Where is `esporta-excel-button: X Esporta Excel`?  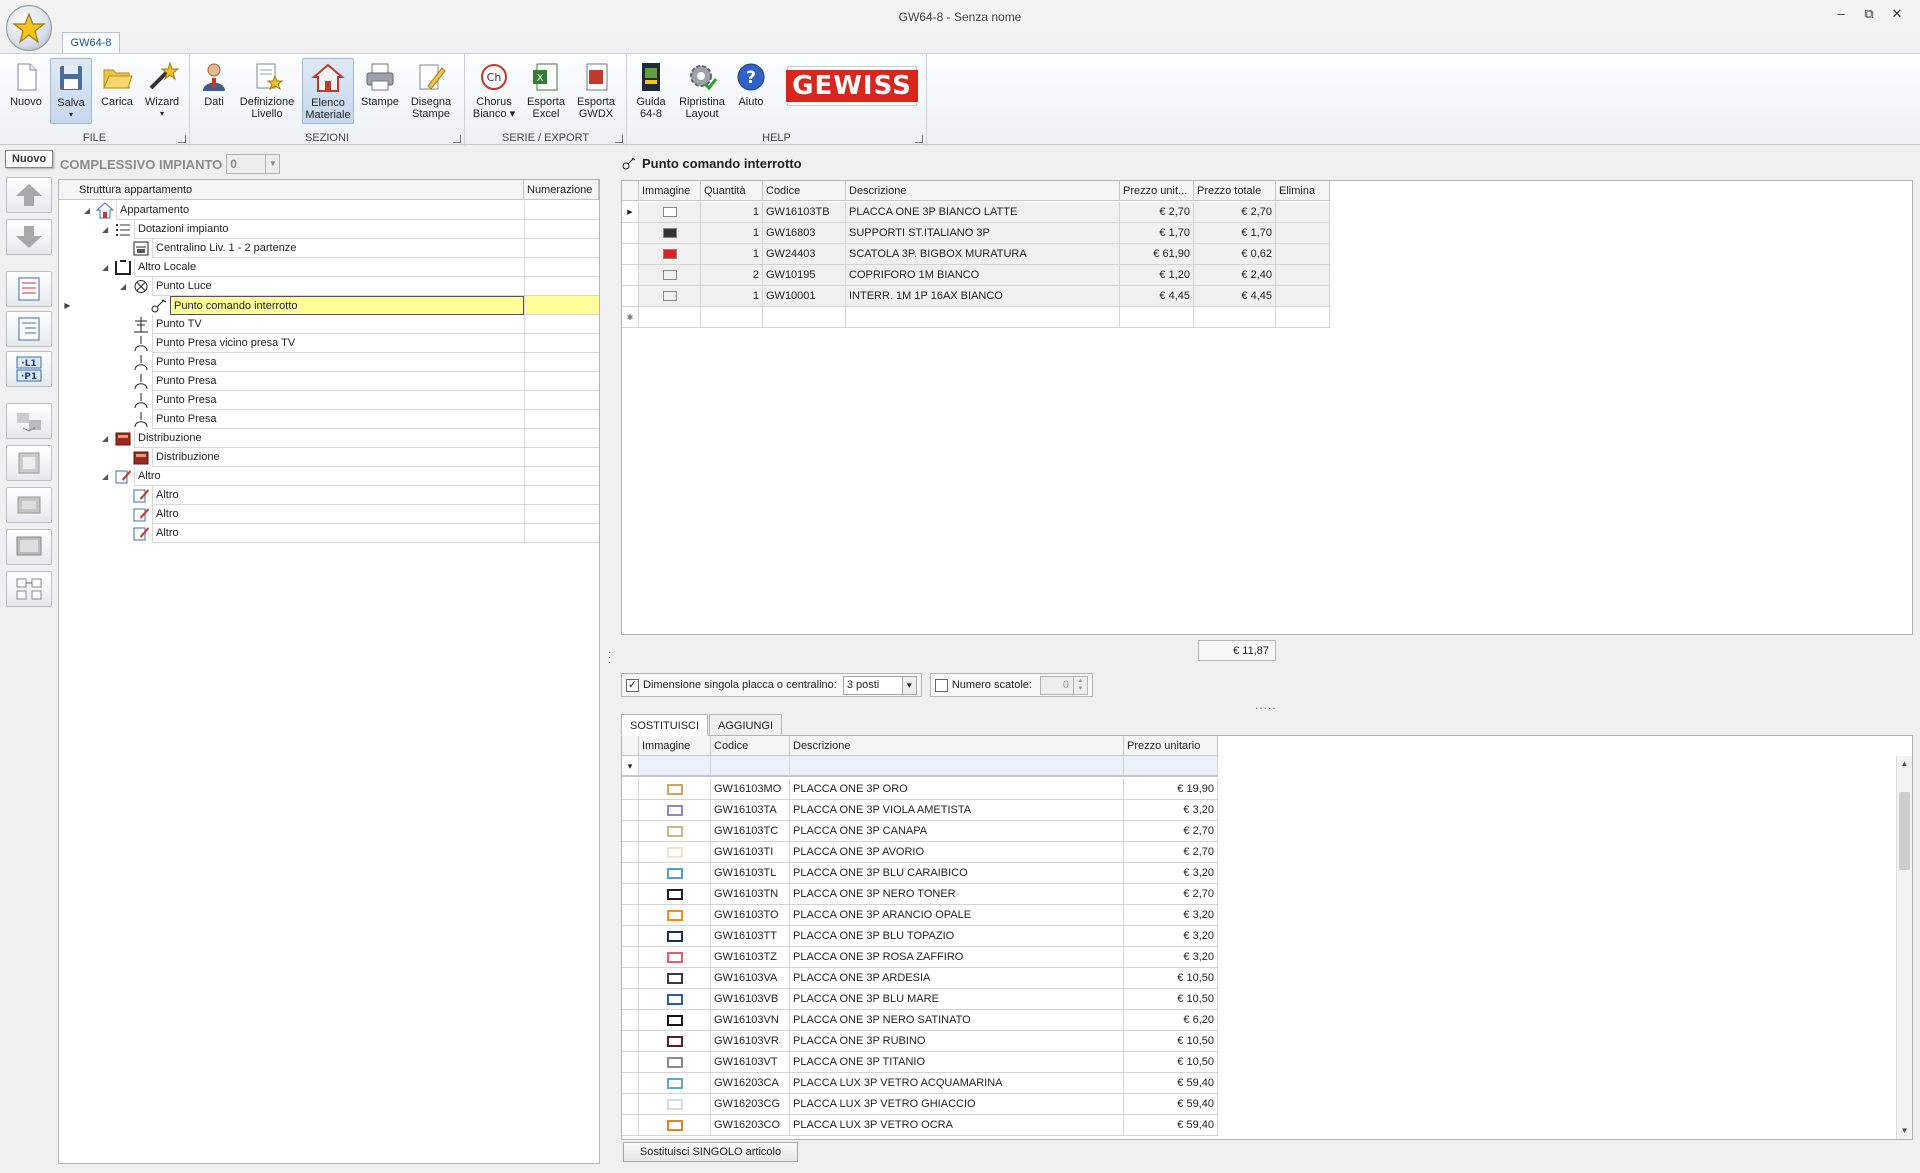
esporta-excel-button: X Esporta Excel is located at coordinates (546, 91).